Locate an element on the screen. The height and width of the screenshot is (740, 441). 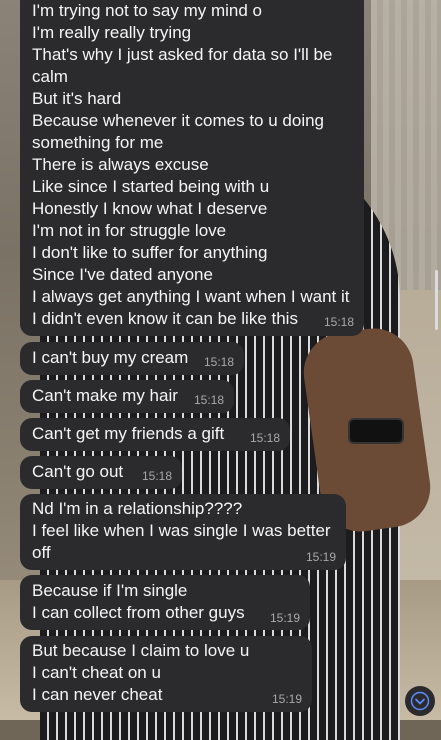
message-line: Like since I started being with u is located at coordinates (151, 186).